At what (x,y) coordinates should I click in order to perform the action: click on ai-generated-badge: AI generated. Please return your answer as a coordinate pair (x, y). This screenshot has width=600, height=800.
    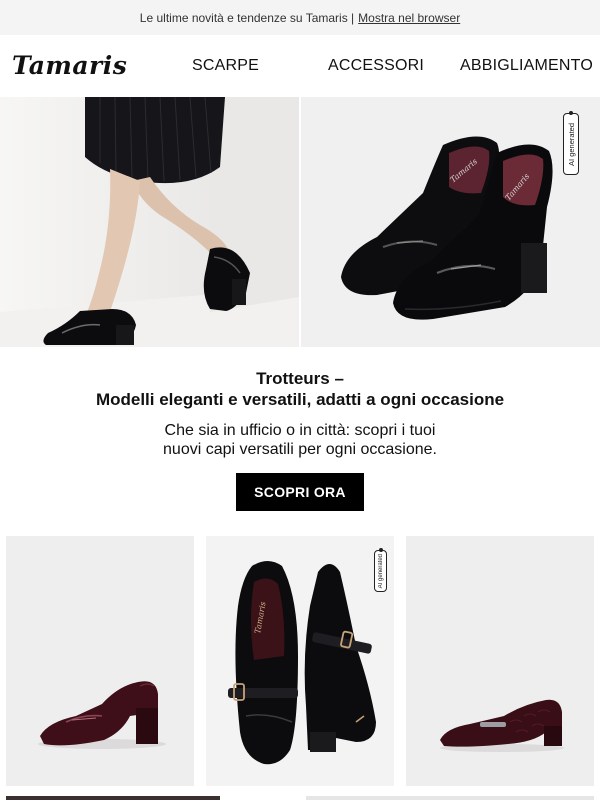
    Looking at the image, I should click on (571, 143).